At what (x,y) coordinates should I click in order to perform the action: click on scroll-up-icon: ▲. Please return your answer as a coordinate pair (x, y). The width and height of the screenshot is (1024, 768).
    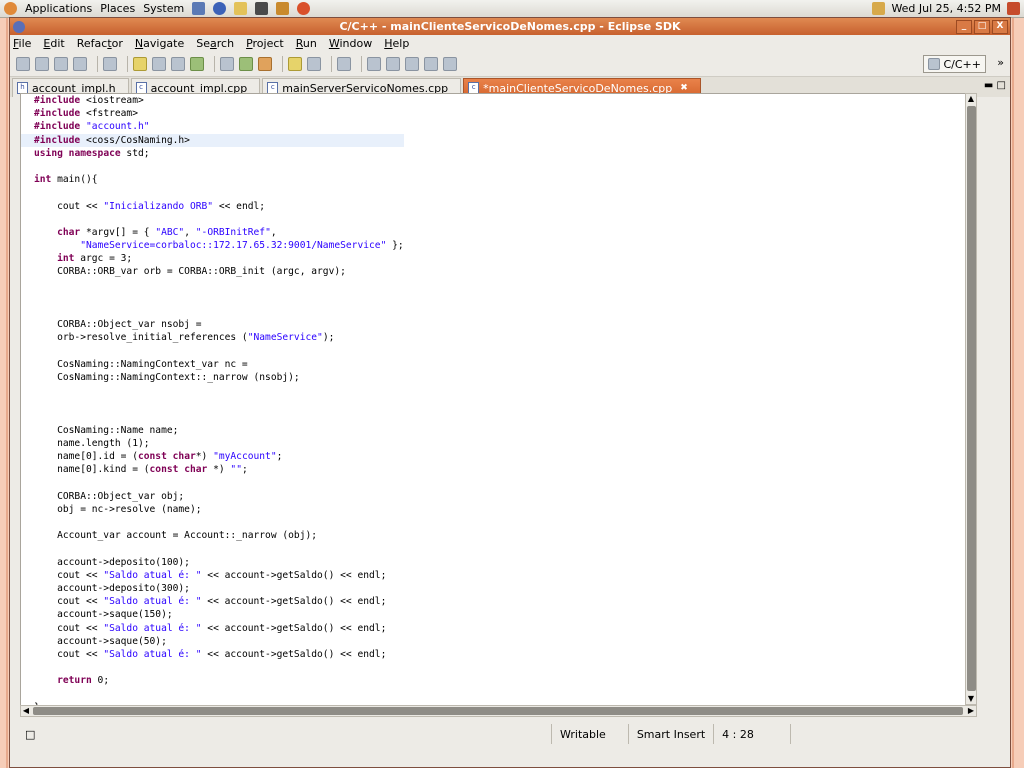
    Looking at the image, I should click on (971, 99).